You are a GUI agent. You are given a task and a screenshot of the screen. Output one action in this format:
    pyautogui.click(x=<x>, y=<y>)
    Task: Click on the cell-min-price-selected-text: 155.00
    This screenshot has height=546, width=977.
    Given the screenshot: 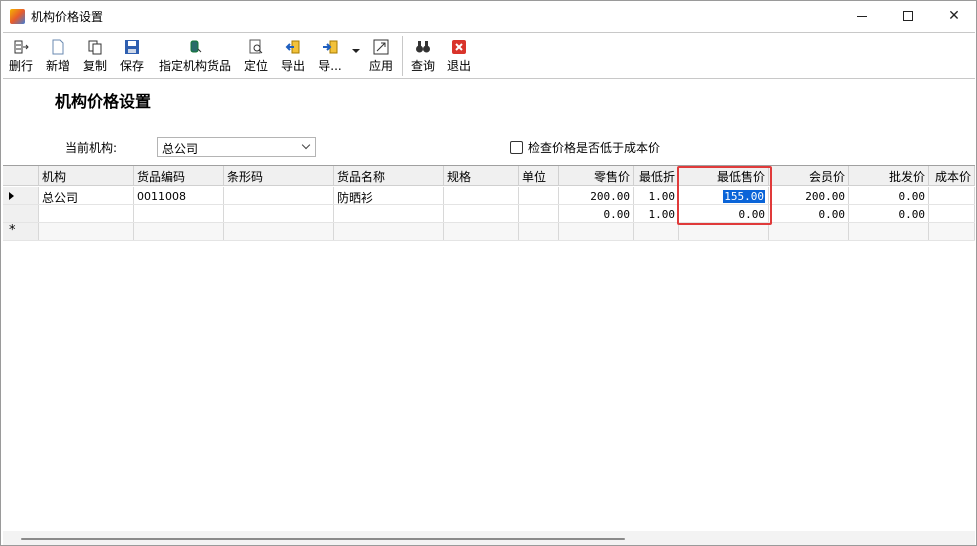 What is the action you would take?
    pyautogui.click(x=744, y=196)
    